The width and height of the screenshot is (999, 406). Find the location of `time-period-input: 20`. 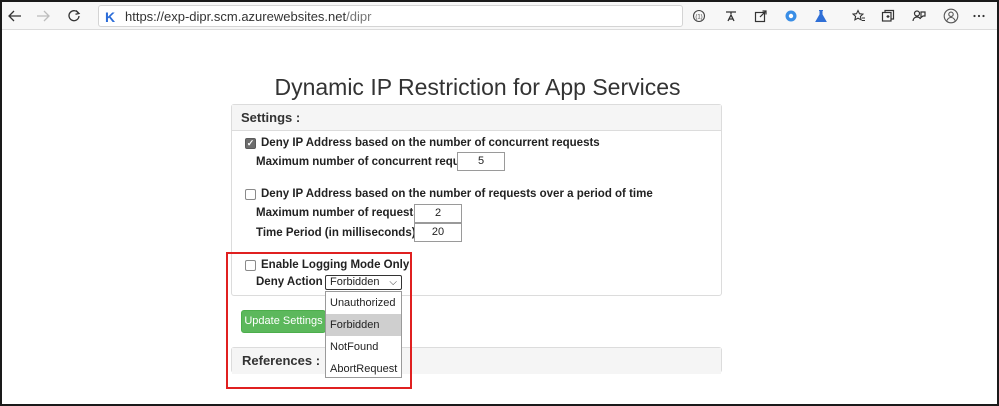

time-period-input: 20 is located at coordinates (438, 232).